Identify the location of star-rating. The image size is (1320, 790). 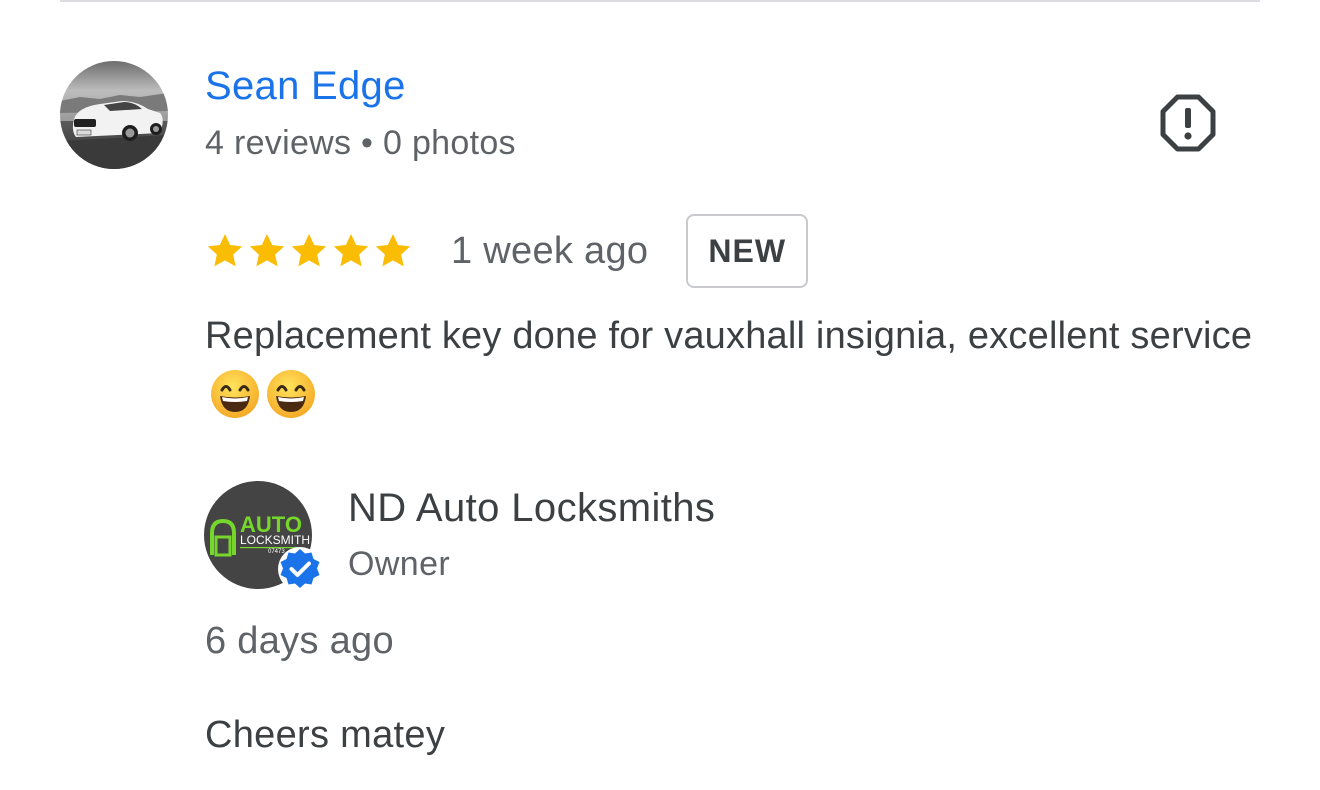
(309, 251).